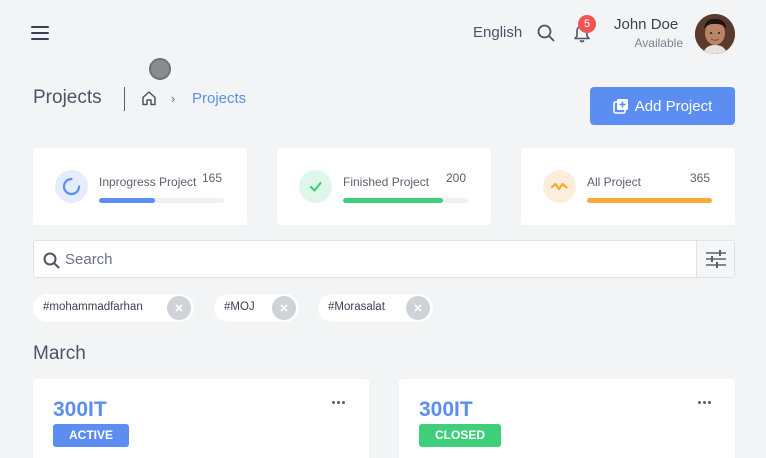  I want to click on breadcrumb-divider, so click(124, 99).